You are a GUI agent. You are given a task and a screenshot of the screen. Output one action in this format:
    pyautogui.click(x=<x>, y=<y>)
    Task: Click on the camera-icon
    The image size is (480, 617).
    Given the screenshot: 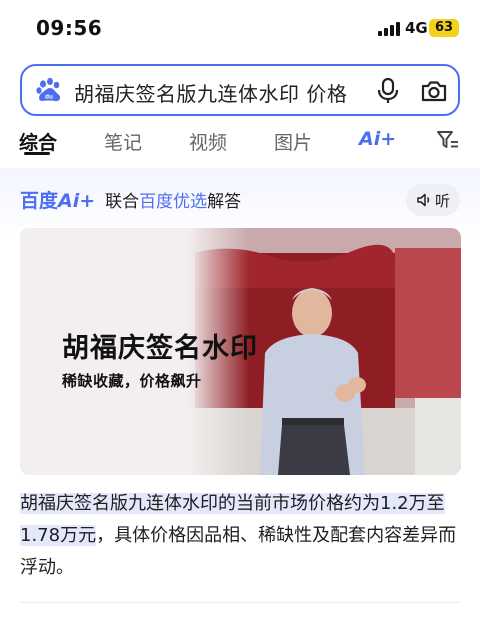 What is the action you would take?
    pyautogui.click(x=434, y=91)
    